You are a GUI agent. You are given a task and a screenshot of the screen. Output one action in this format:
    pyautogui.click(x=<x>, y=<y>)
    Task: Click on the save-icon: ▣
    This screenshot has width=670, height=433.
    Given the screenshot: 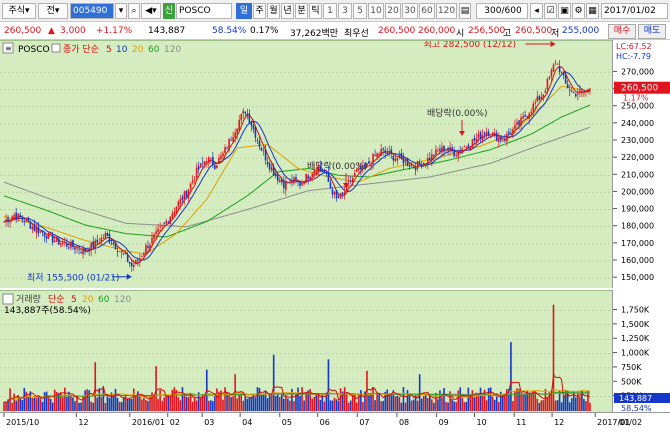 What is the action you would take?
    pyautogui.click(x=564, y=11)
    